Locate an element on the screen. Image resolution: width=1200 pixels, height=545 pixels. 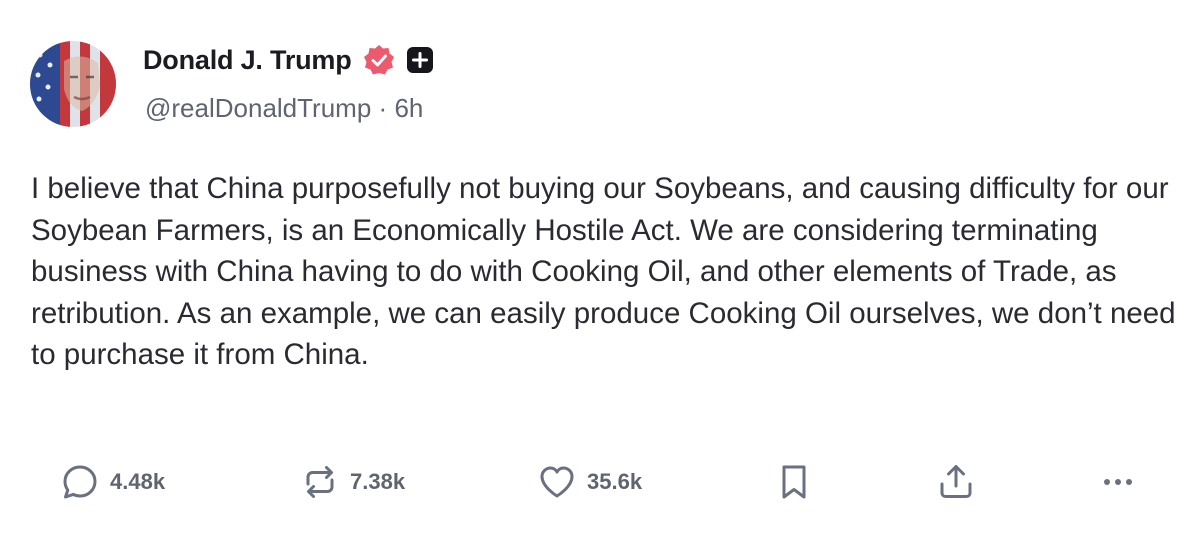
post-time: 6h is located at coordinates (408, 108).